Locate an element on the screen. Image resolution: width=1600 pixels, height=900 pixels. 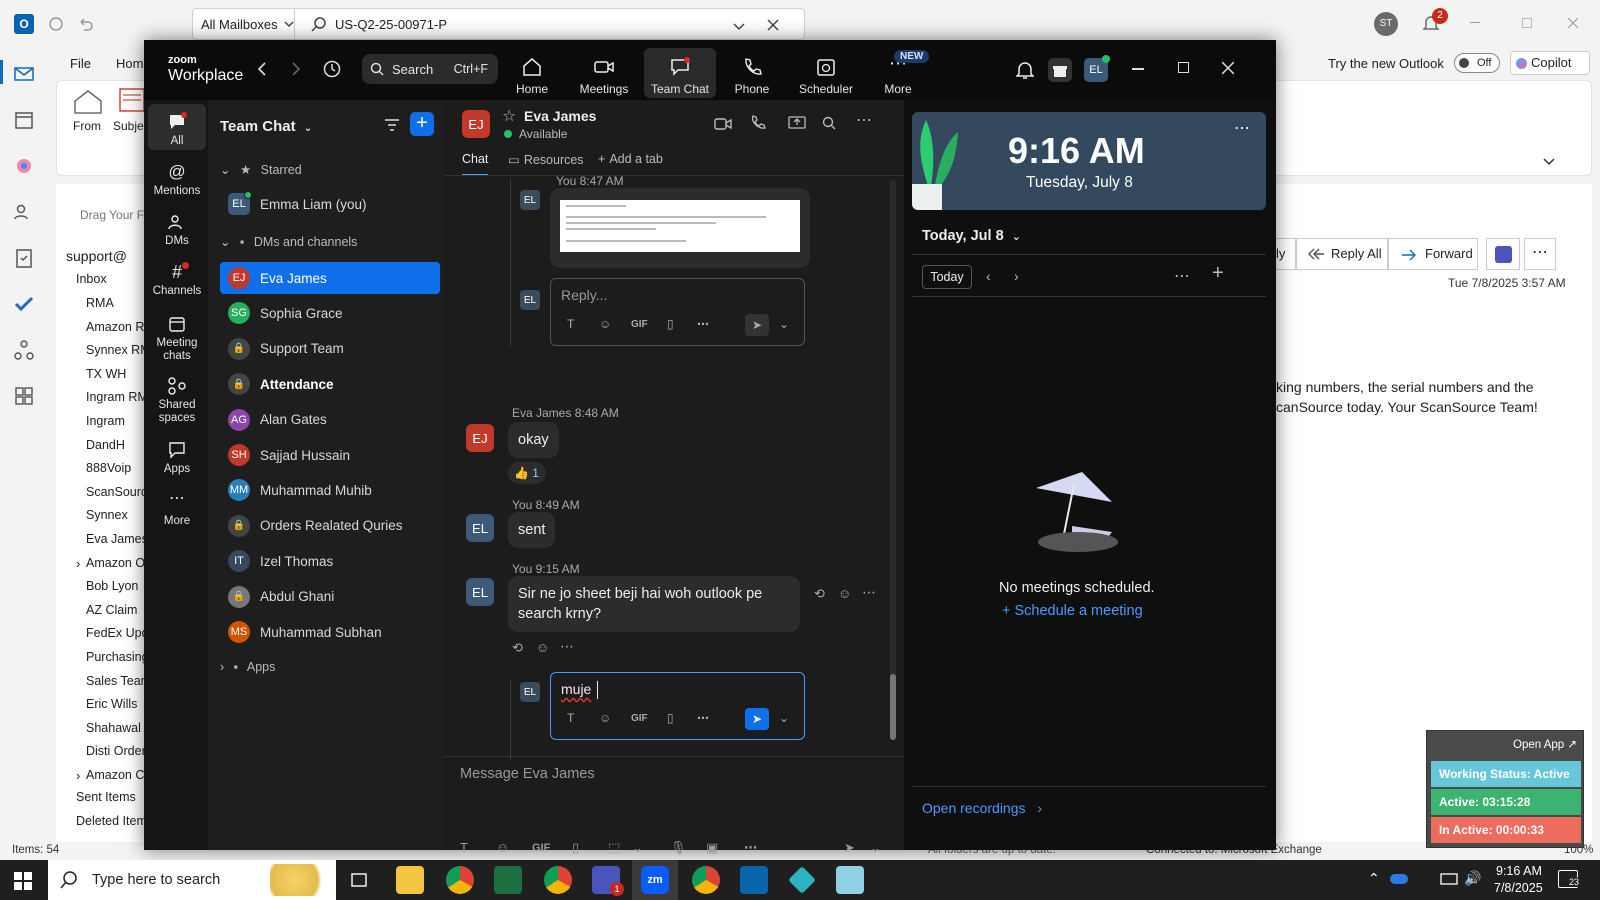
contact-row: EJ Eva James is located at coordinates (330, 278).